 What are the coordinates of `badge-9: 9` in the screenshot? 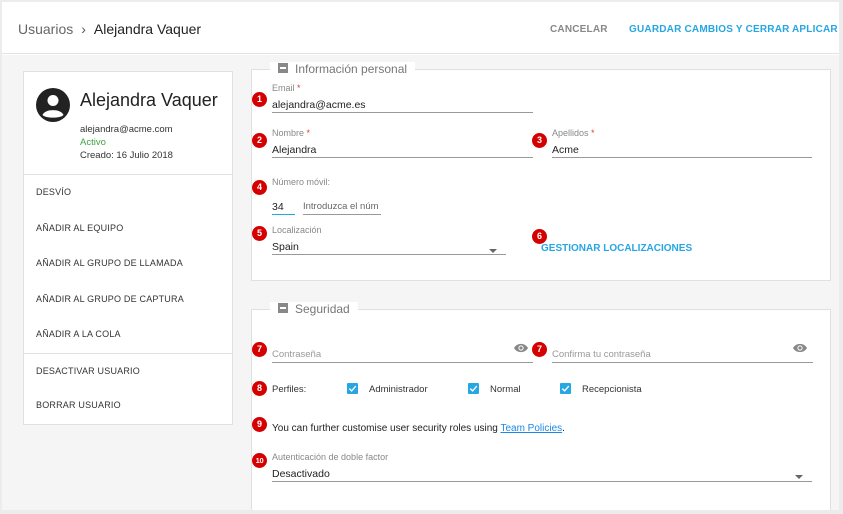 It's located at (259, 424).